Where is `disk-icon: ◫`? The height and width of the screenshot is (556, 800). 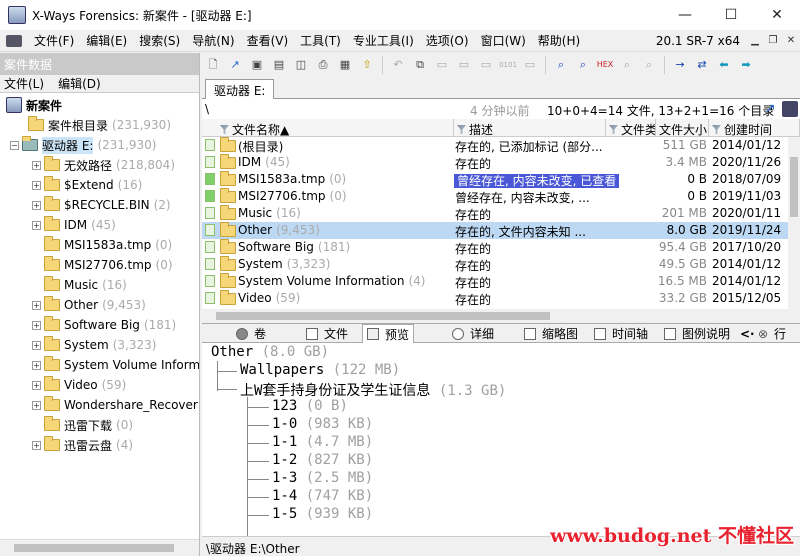
disk-icon: ◫ is located at coordinates (301, 65).